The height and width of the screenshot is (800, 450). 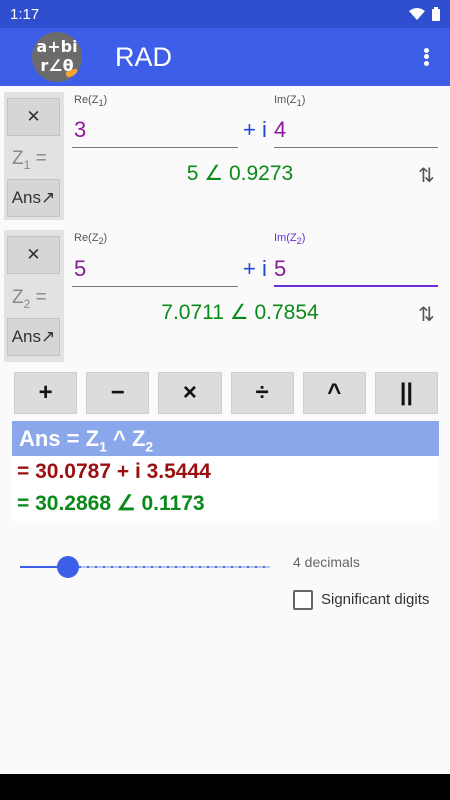 What do you see at coordinates (57, 46) in the screenshot?
I see `logo-text-top: a+bi` at bounding box center [57, 46].